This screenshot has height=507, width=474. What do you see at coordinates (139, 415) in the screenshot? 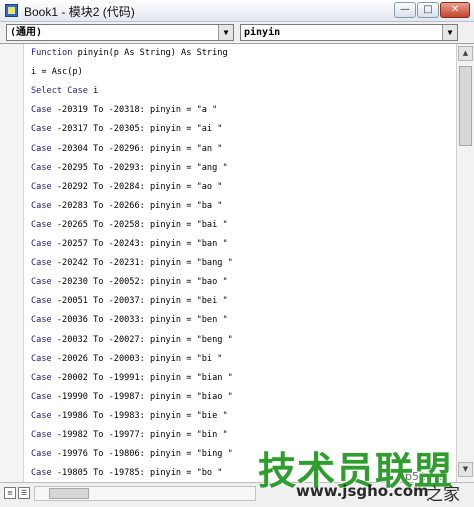
I see `code-text: -19986 To -19983: pinyin = "bie "` at bounding box center [139, 415].